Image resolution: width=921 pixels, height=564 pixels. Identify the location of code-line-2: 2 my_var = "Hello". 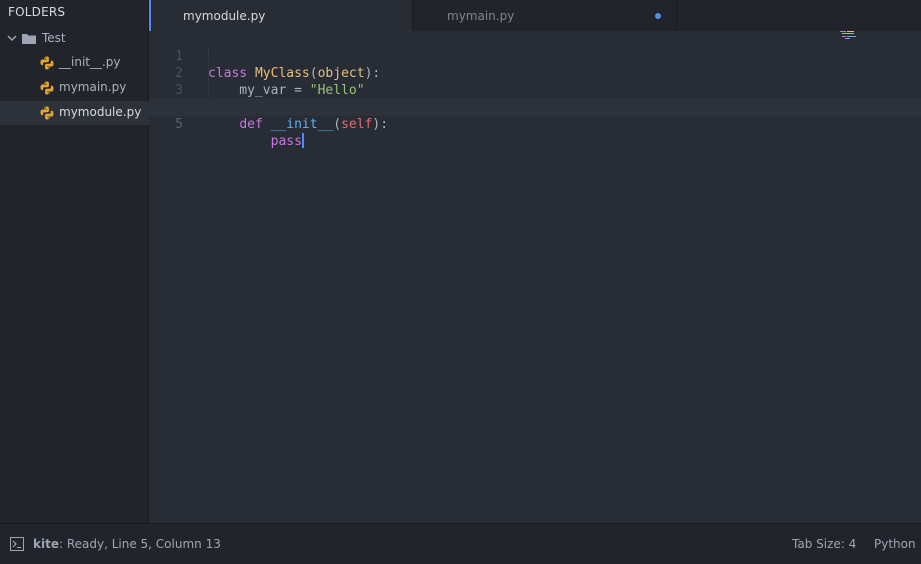
(535, 73).